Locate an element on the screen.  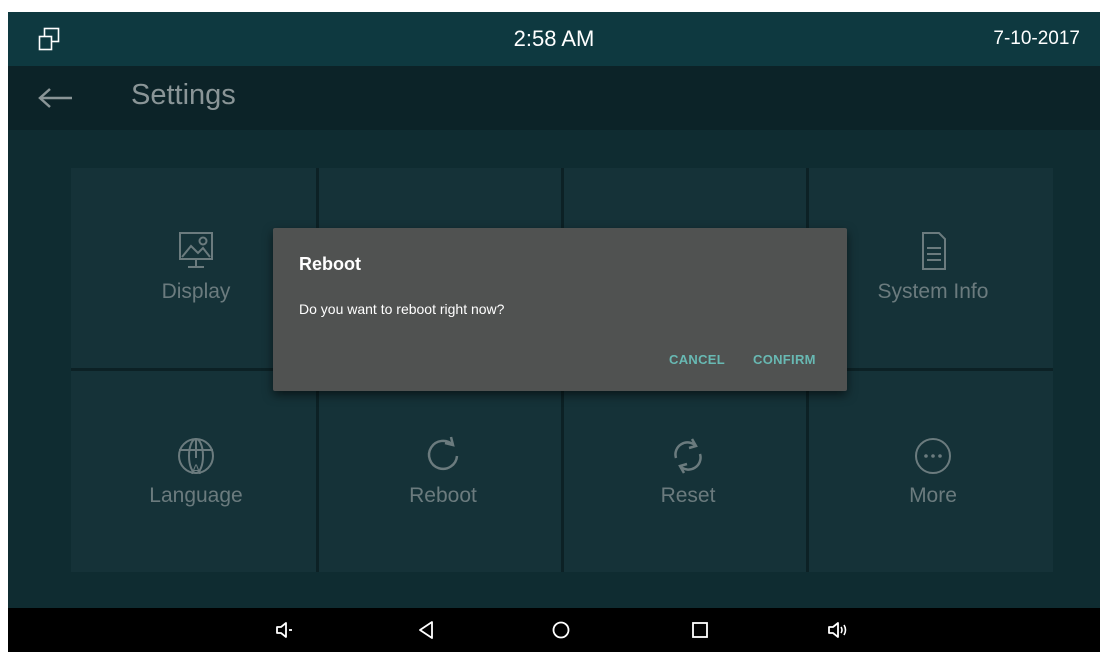
home-circle-icon is located at coordinates (561, 630).